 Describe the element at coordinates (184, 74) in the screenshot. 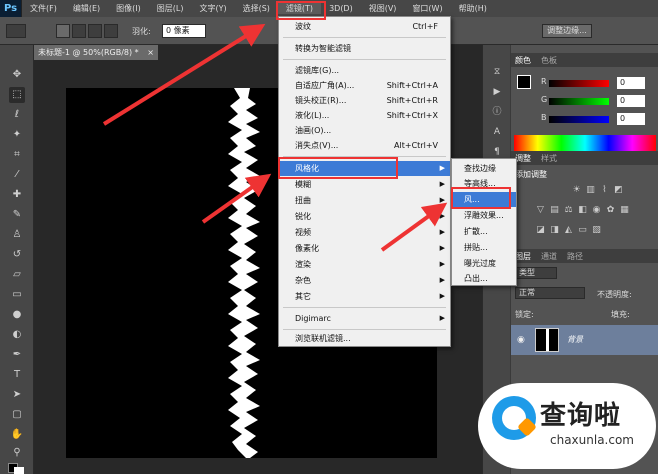

I see `arrow-to-filter-menu` at that location.